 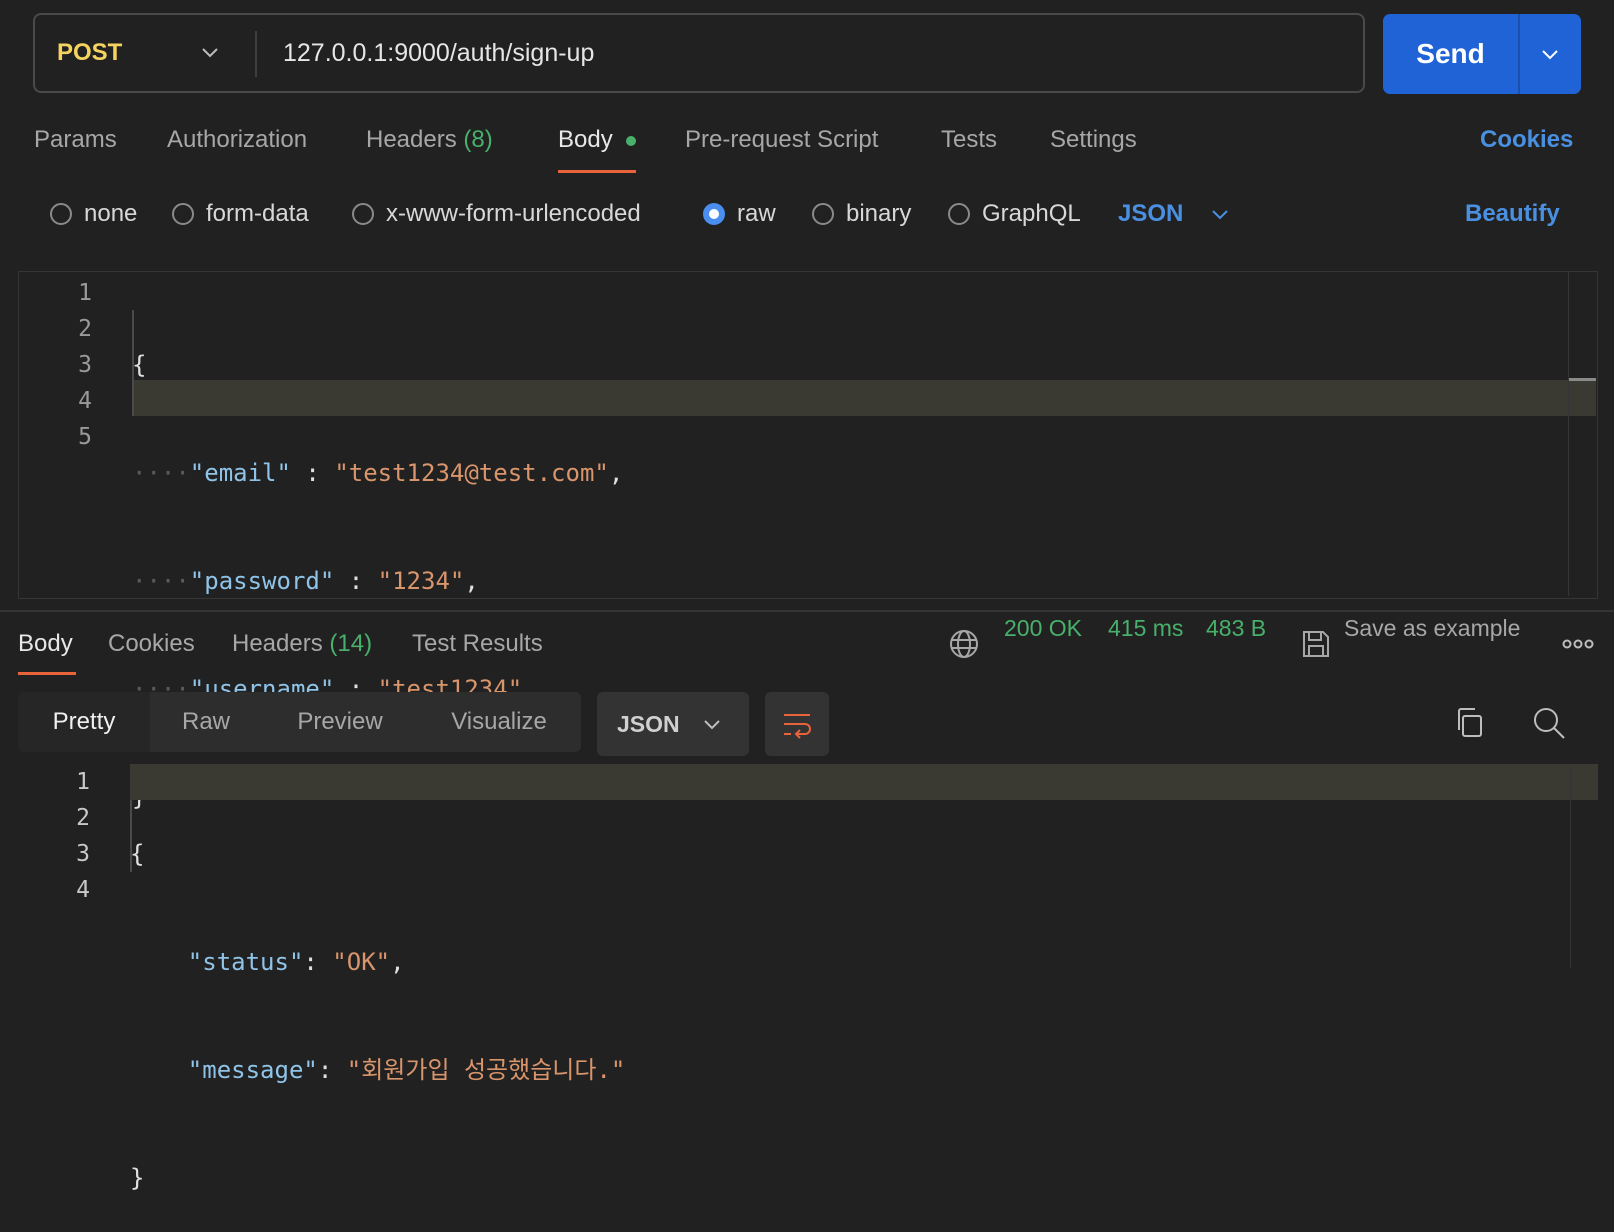 I want to click on response-minimap-border, so click(x=1570, y=866).